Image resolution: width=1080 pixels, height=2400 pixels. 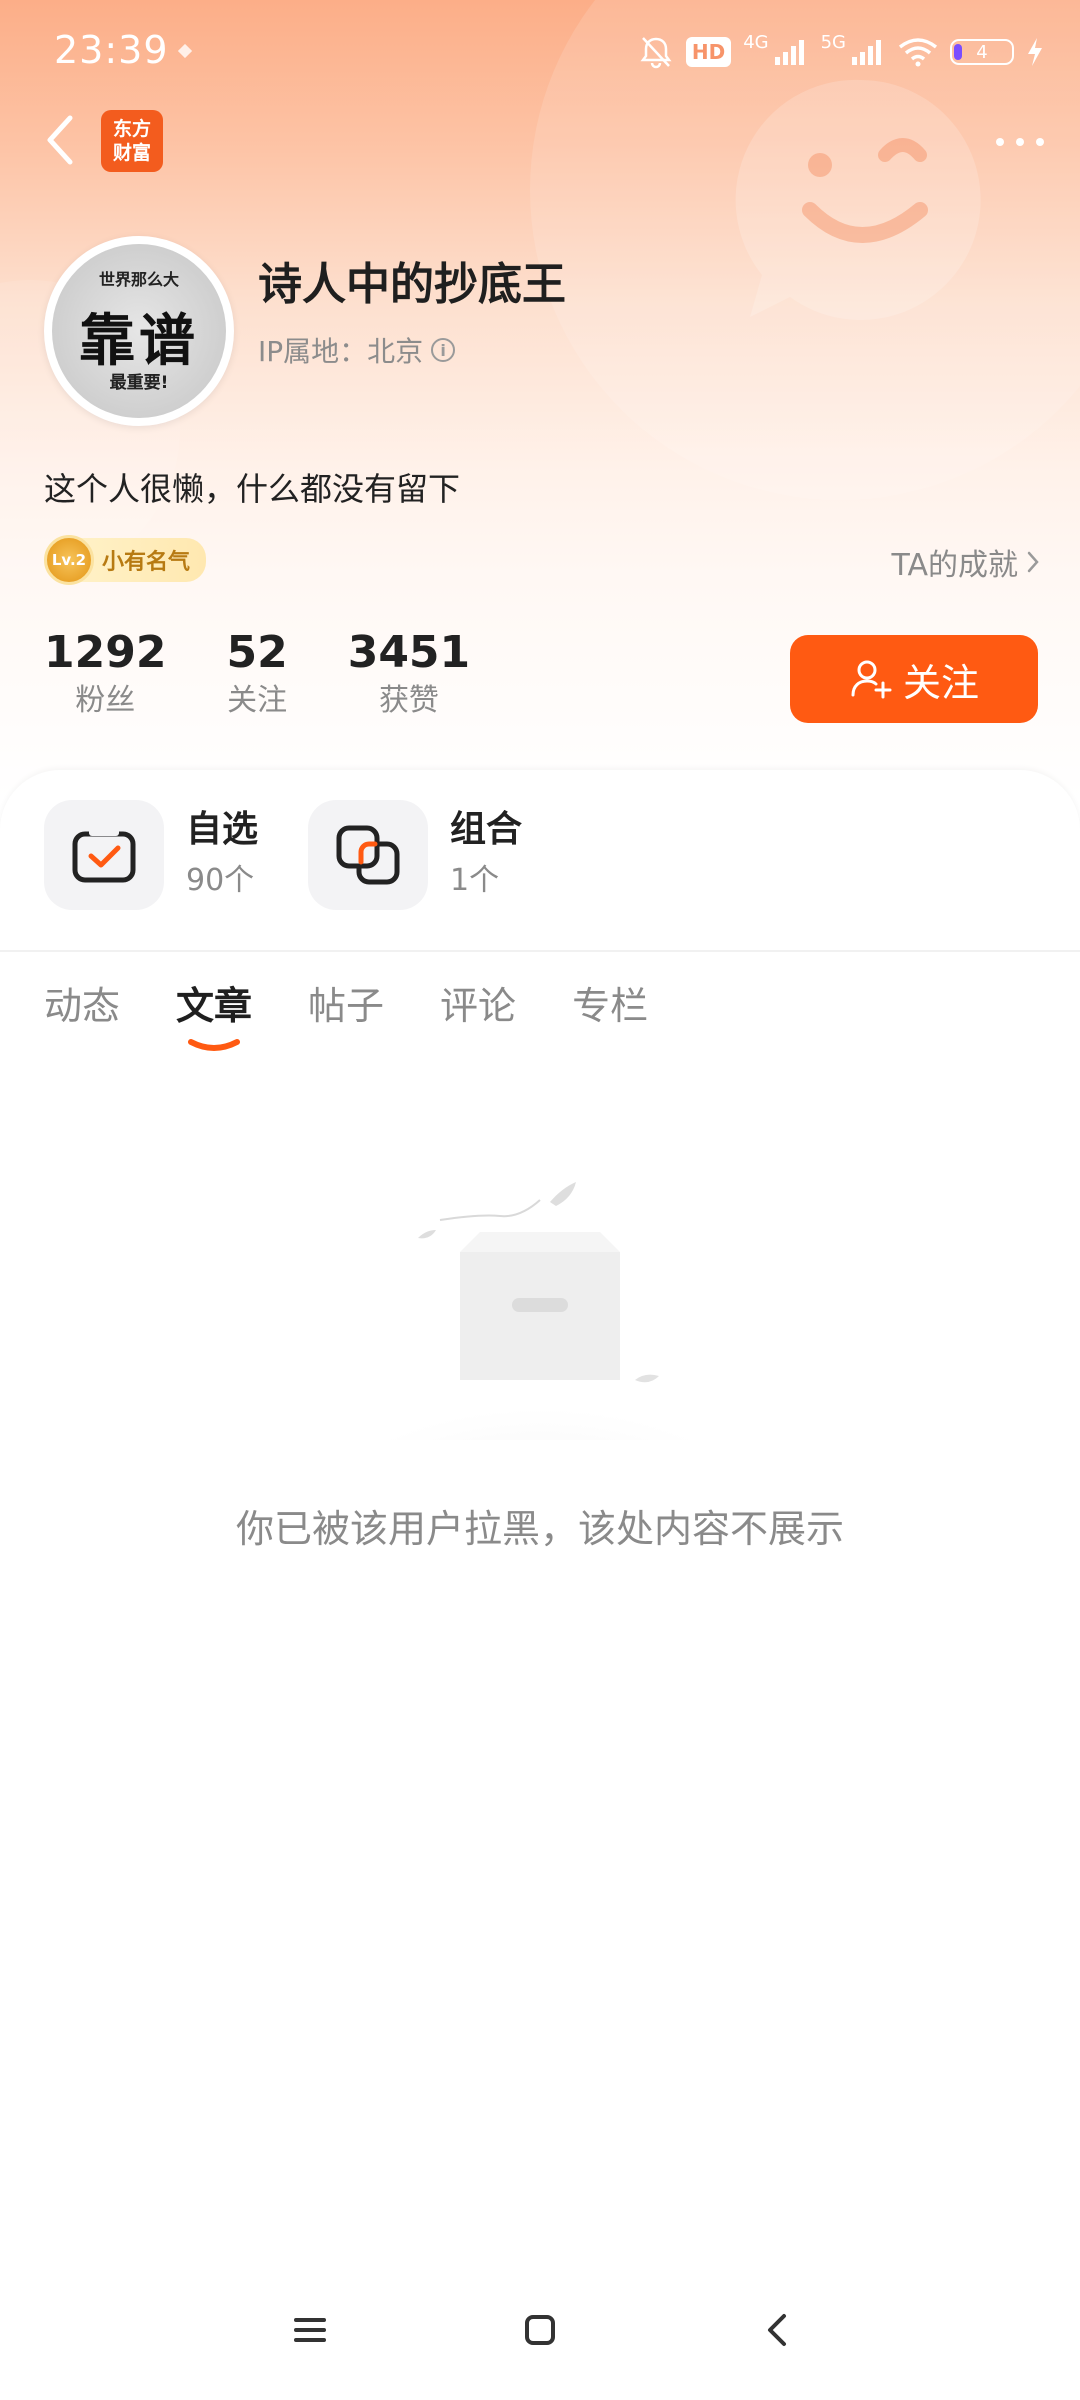 I want to click on network-4g-label: 4G, so click(x=756, y=42).